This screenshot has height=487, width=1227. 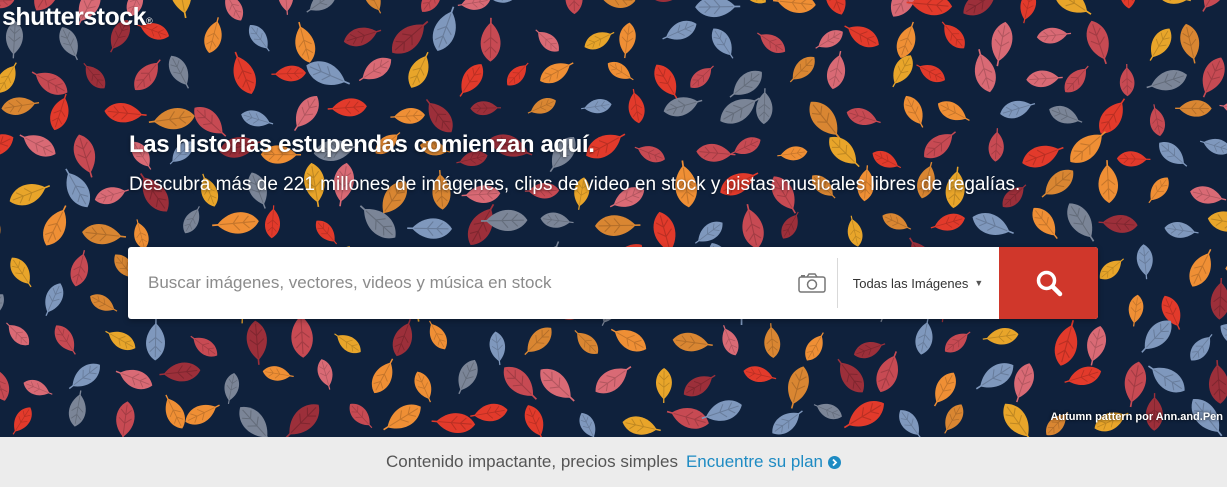 I want to click on image-type-dropdown: Todas las Imágenes ▼, so click(x=918, y=283).